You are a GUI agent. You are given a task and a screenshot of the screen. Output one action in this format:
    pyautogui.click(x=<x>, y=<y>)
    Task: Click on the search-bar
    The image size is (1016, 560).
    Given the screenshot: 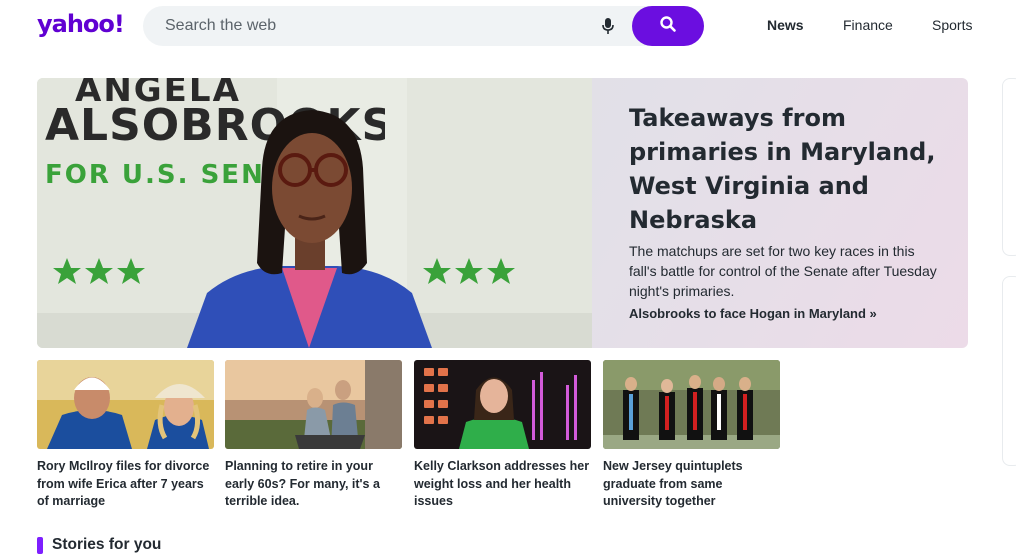 What is the action you would take?
    pyautogui.click(x=423, y=26)
    